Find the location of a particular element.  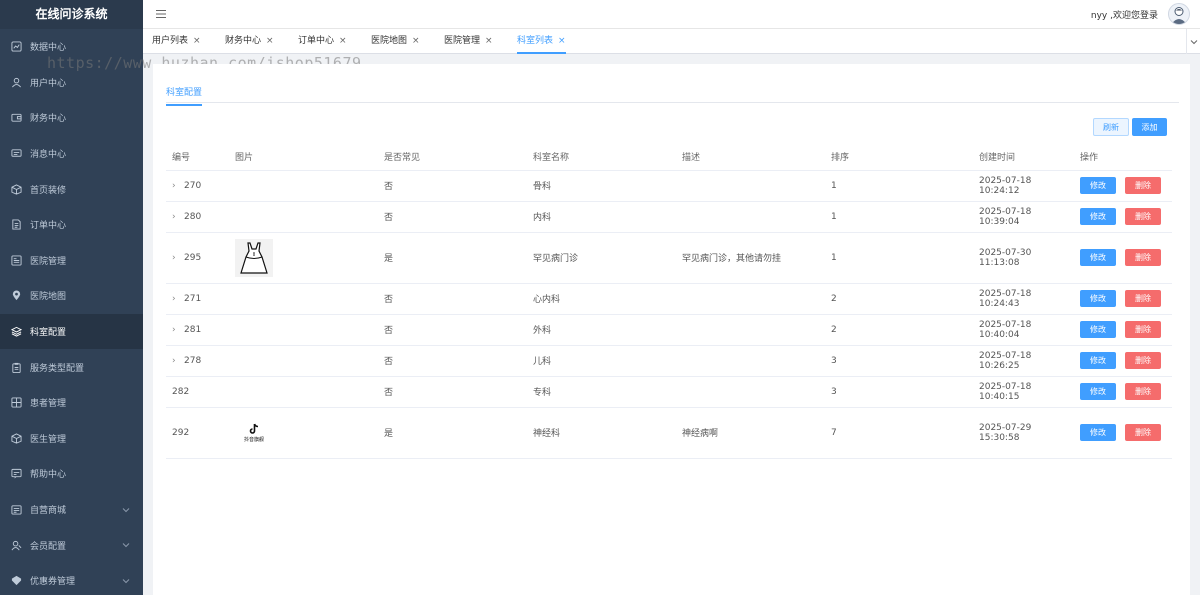

sidebar-item-label: 消息中心 is located at coordinates (48, 155).